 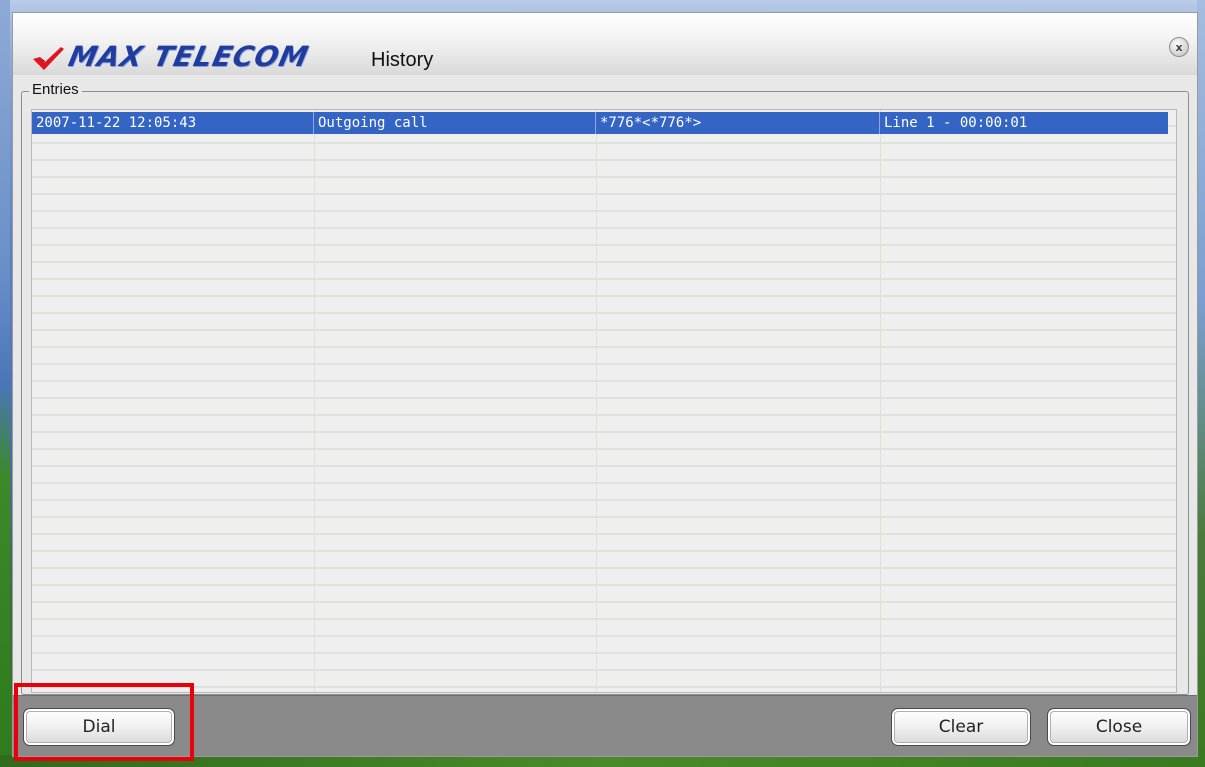 What do you see at coordinates (455, 123) in the screenshot?
I see `entry-type: Outgoing call` at bounding box center [455, 123].